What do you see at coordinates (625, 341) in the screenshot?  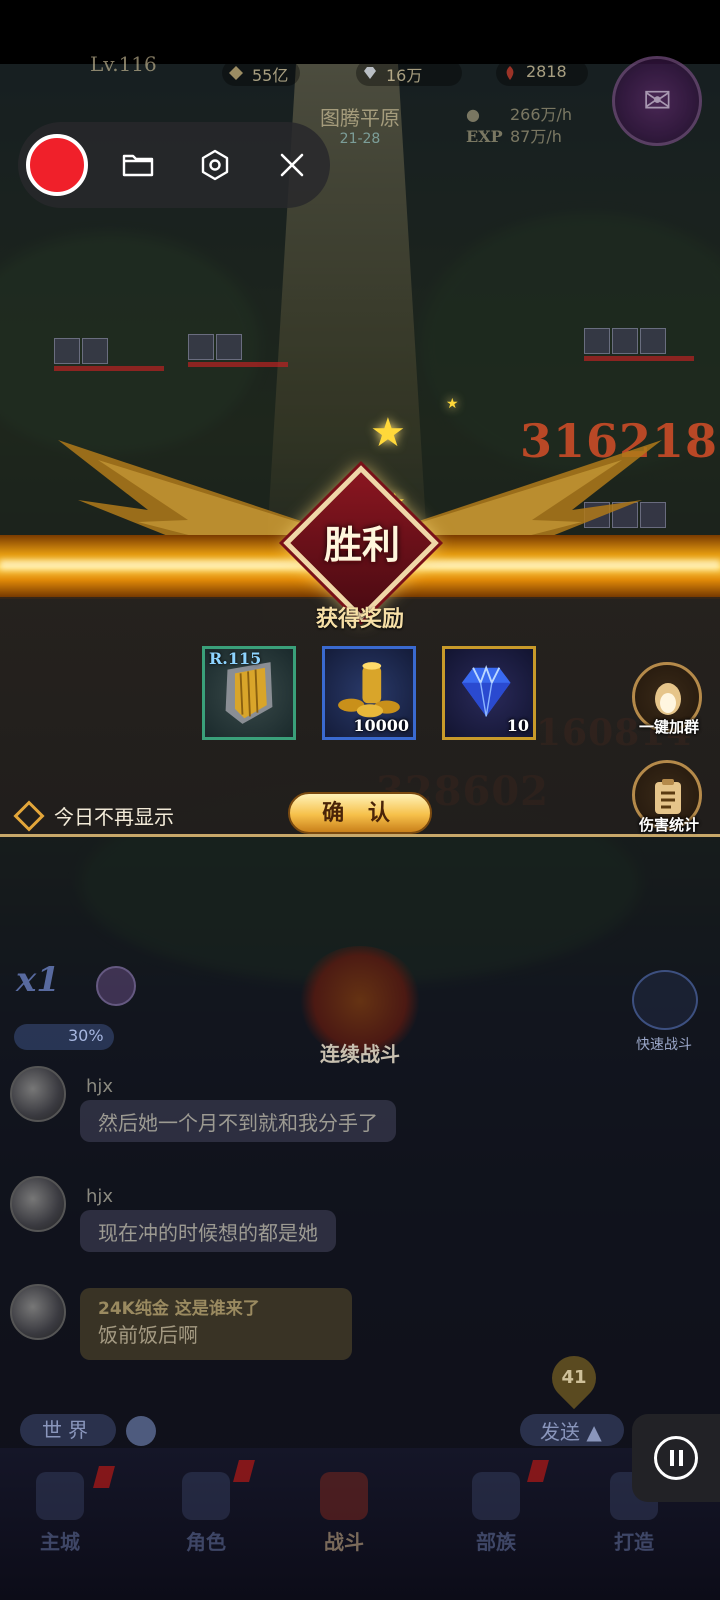 I see `enemy-skill-icons` at bounding box center [625, 341].